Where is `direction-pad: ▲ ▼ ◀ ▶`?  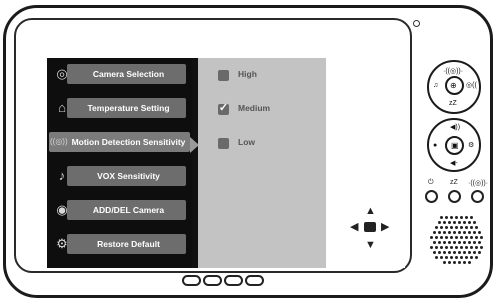 direction-pad: ▲ ▼ ◀ ▶ is located at coordinates (370, 228).